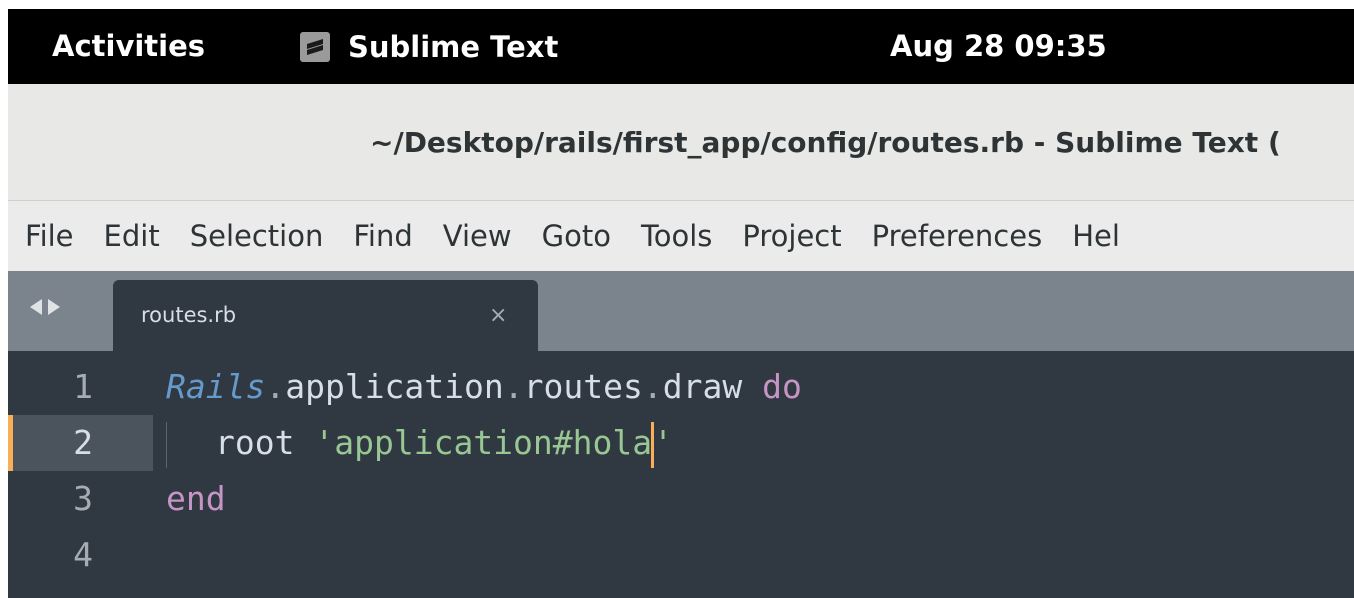 This screenshot has width=1354, height=598. I want to click on code-line: 2 root 'application#hola', so click(681, 443).